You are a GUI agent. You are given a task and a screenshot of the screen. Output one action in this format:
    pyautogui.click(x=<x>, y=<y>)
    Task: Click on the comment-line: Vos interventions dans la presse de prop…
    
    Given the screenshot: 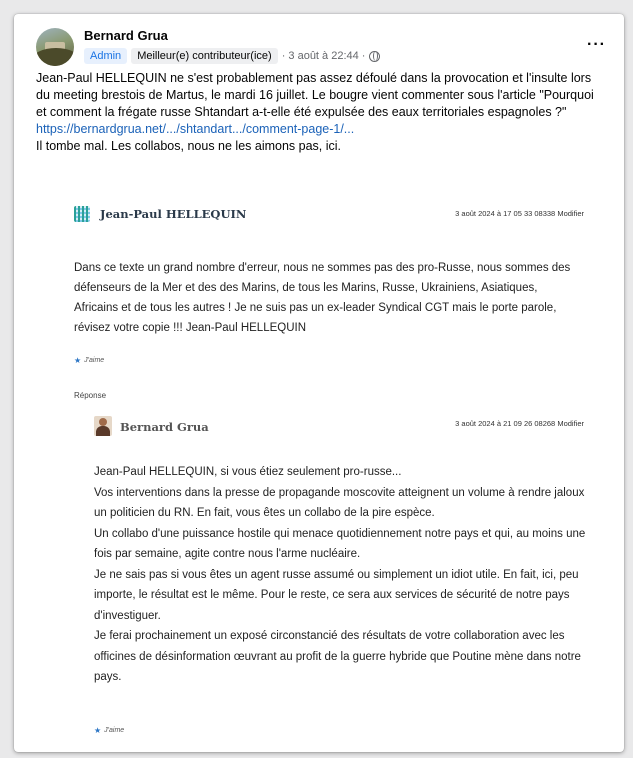 What is the action you would take?
    pyautogui.click(x=339, y=503)
    